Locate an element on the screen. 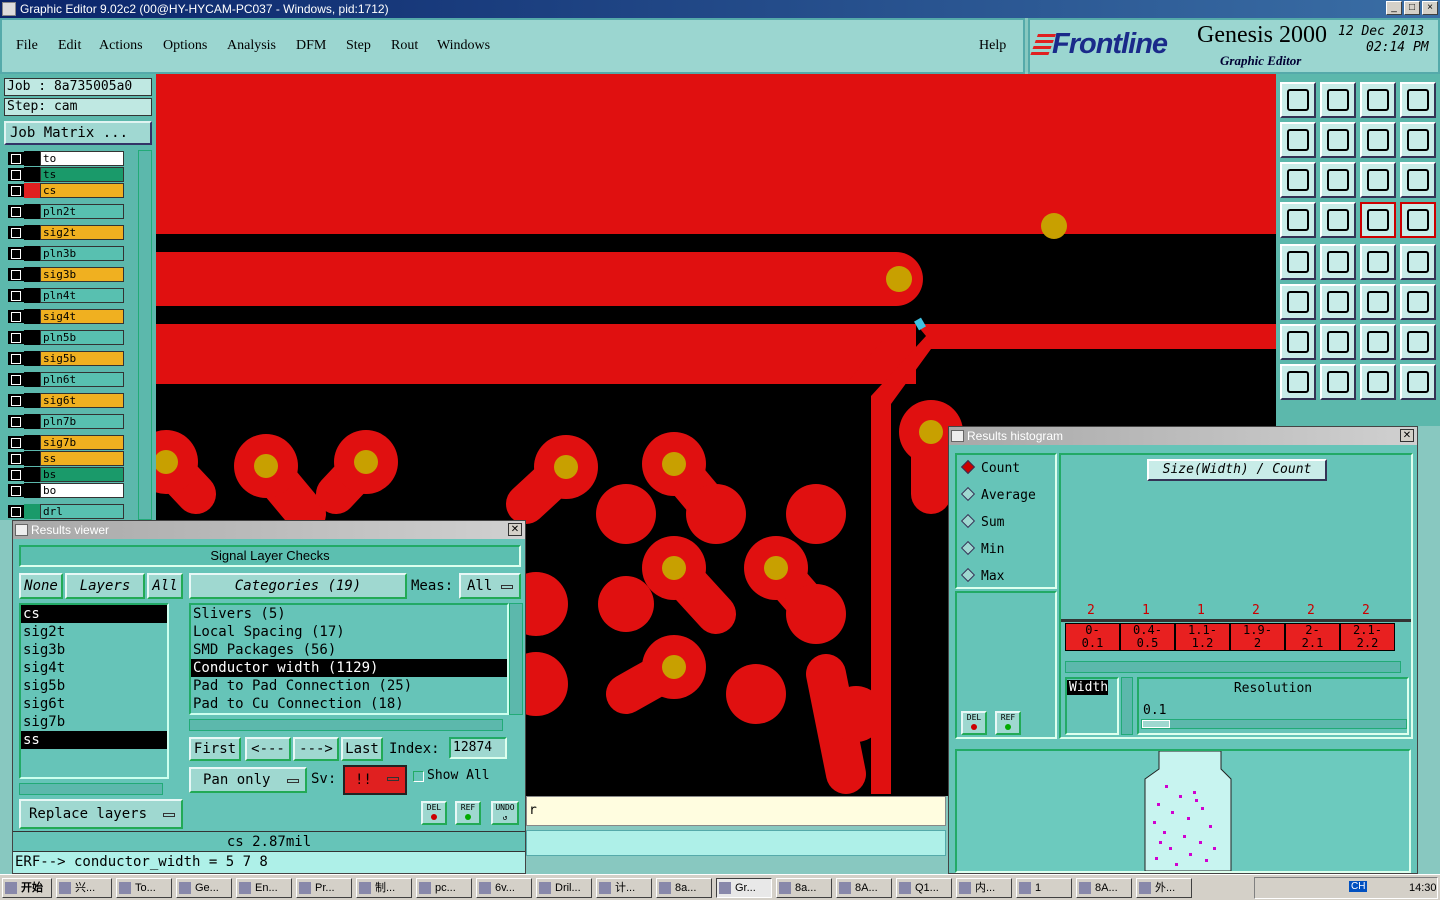 Image resolution: width=1440 pixels, height=900 pixels. zoom-all-tool-button is located at coordinates (1338, 180).